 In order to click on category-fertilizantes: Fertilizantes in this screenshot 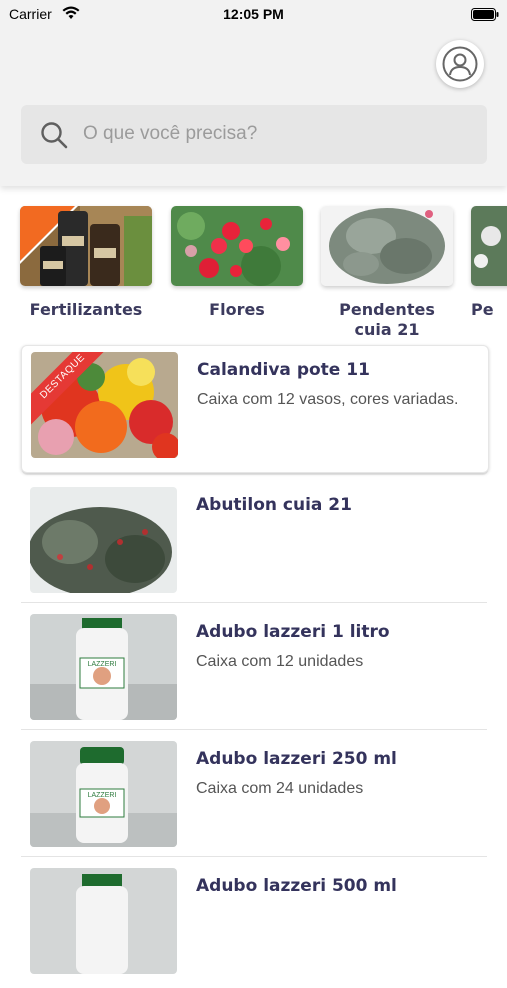, I will do `click(86, 263)`.